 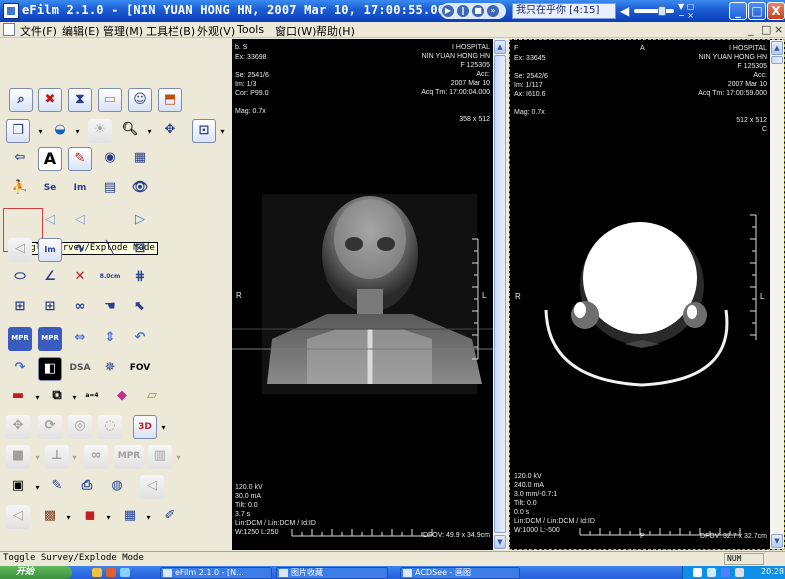 What do you see at coordinates (50, 517) in the screenshot?
I see `send-icon: ▩` at bounding box center [50, 517].